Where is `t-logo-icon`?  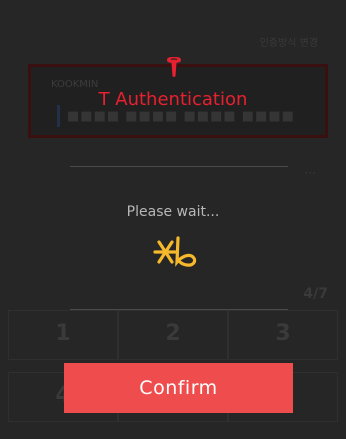 t-logo-icon is located at coordinates (174, 67).